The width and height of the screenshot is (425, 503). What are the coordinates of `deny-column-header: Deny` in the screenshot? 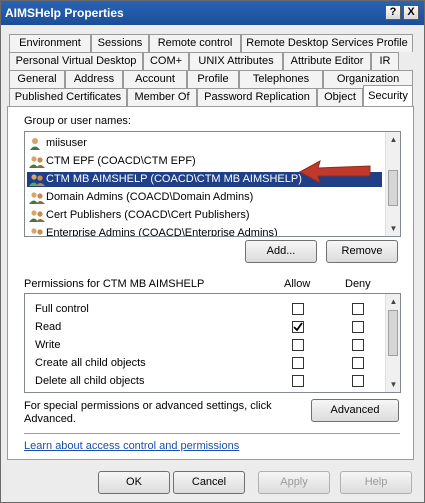 It's located at (358, 284).